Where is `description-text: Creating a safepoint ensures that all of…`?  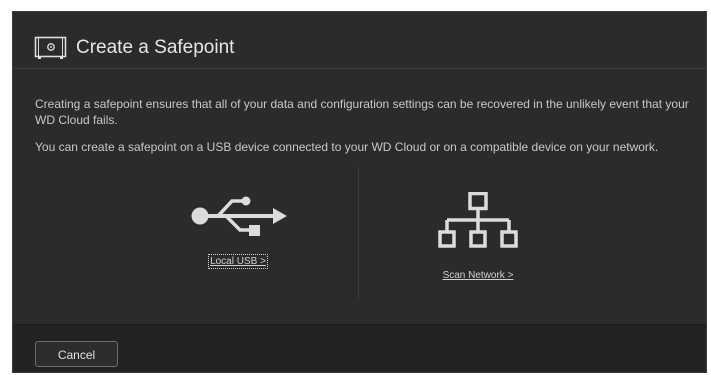 description-text: Creating a safepoint ensures that all of… is located at coordinates (362, 112).